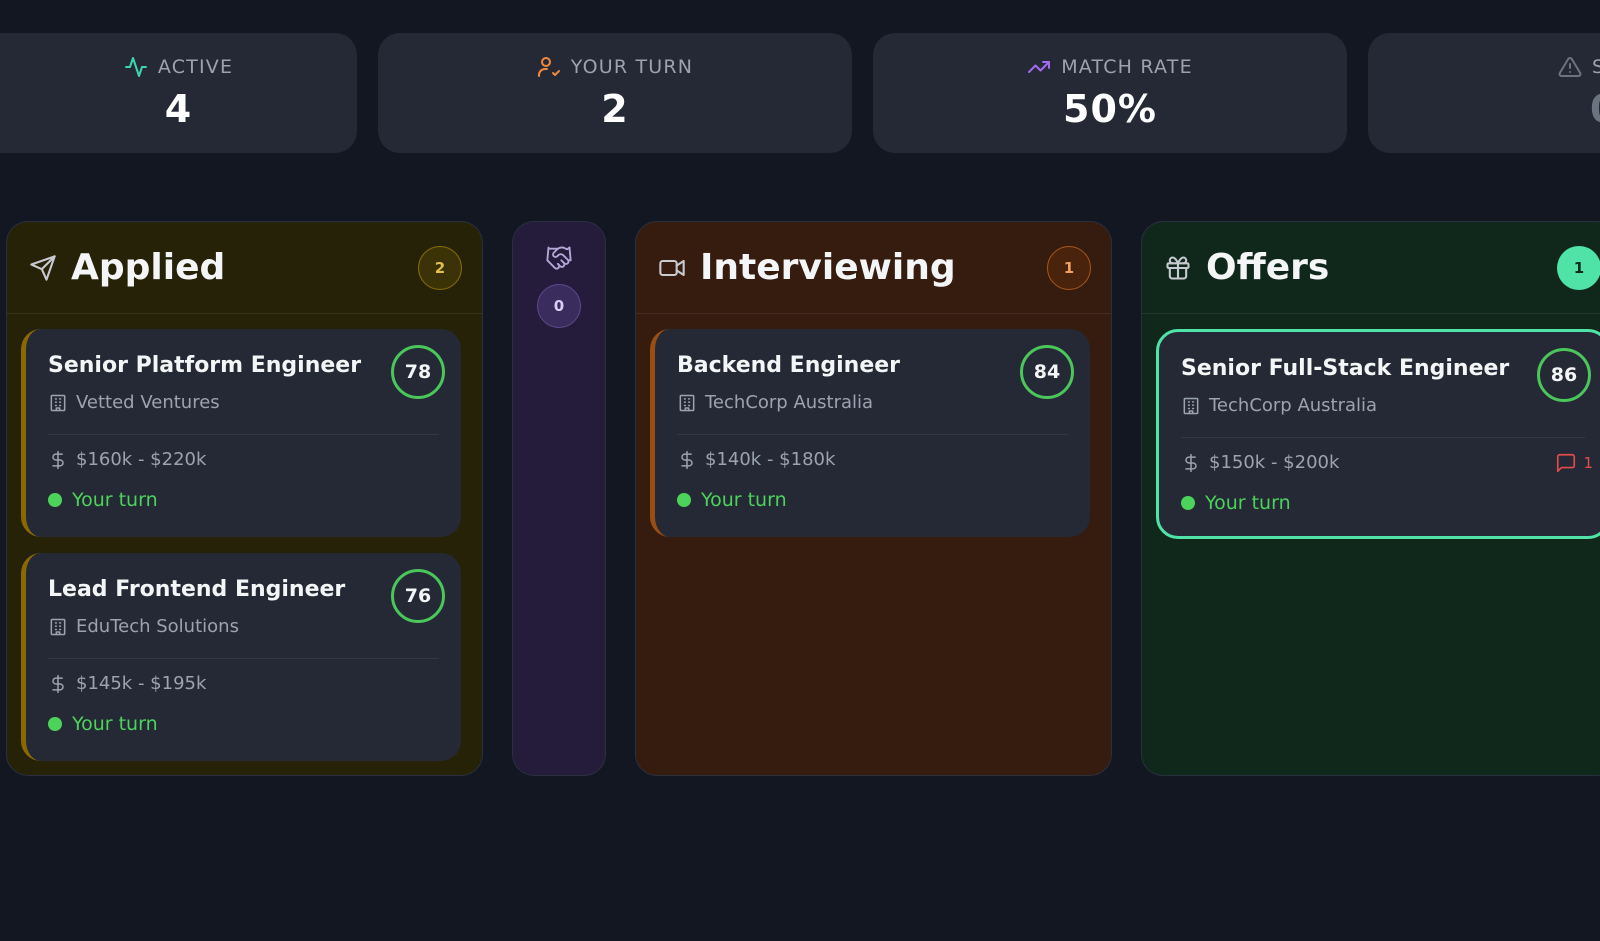 The width and height of the screenshot is (1600, 941). I want to click on match-score-badge: 86, so click(1564, 375).